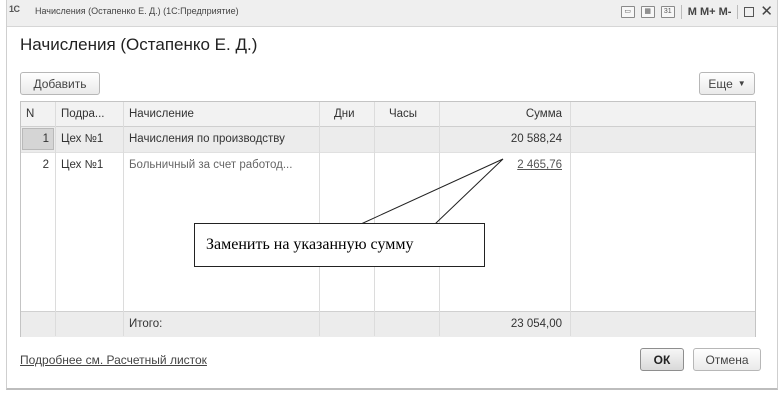 Image resolution: width=781 pixels, height=402 pixels. I want to click on payslip-link: Подробнее см. Расчетный листок, so click(113, 360).